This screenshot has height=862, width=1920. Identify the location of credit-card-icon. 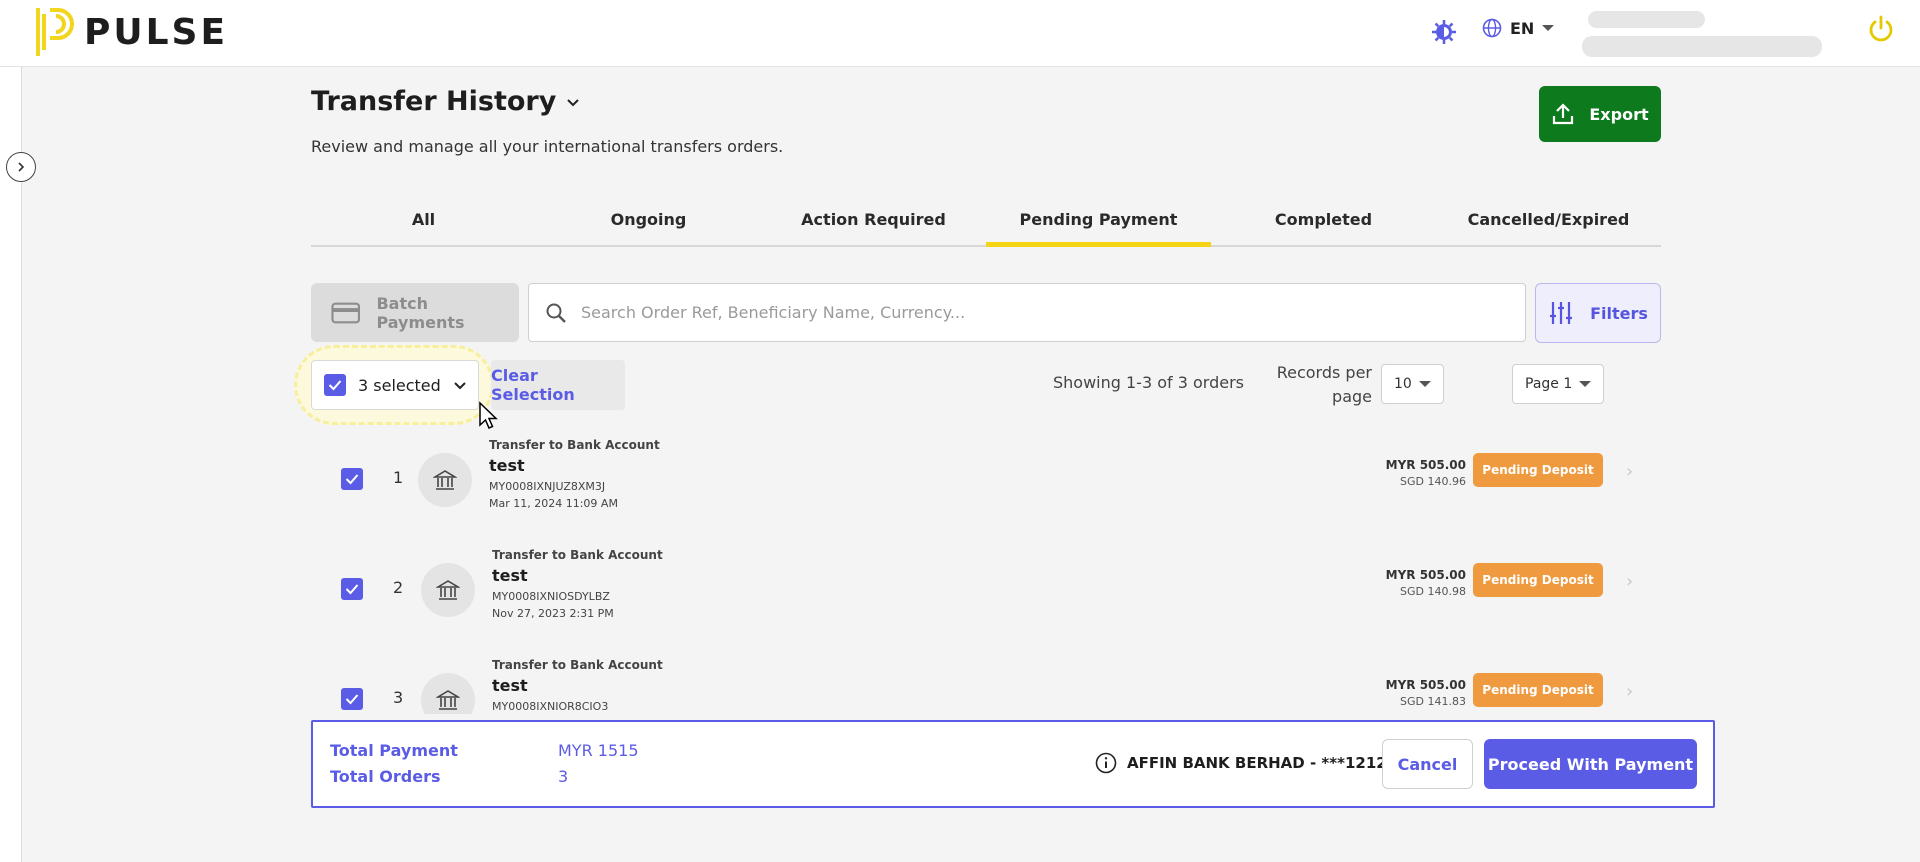
(346, 312).